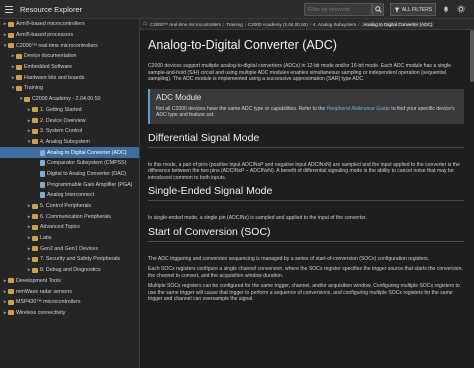 This screenshot has width=474, height=368. I want to click on section-heading-soc: Start of Conversion (SOC), so click(306, 234).